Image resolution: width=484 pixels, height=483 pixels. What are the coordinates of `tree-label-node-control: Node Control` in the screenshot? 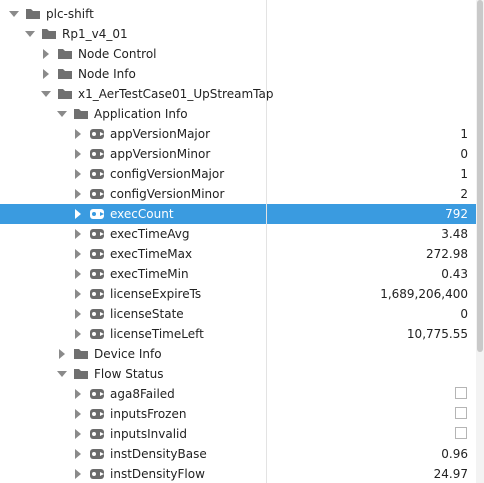 It's located at (117, 54).